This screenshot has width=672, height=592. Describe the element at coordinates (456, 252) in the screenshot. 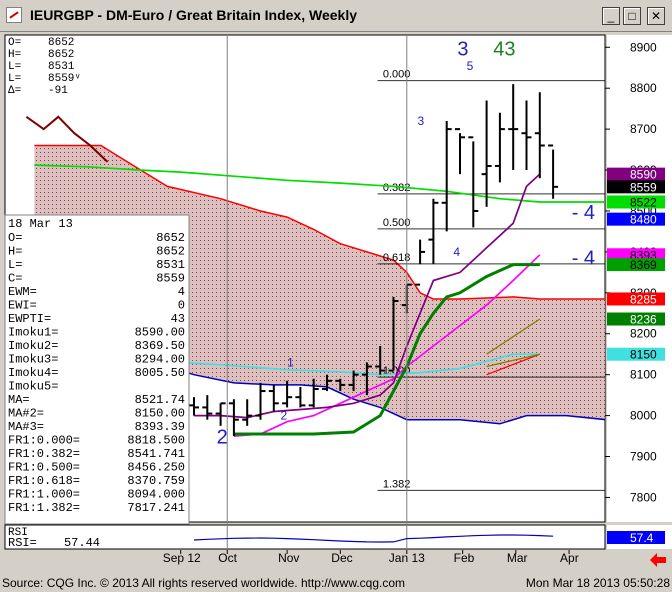

I see `wave-count-label: 4` at that location.